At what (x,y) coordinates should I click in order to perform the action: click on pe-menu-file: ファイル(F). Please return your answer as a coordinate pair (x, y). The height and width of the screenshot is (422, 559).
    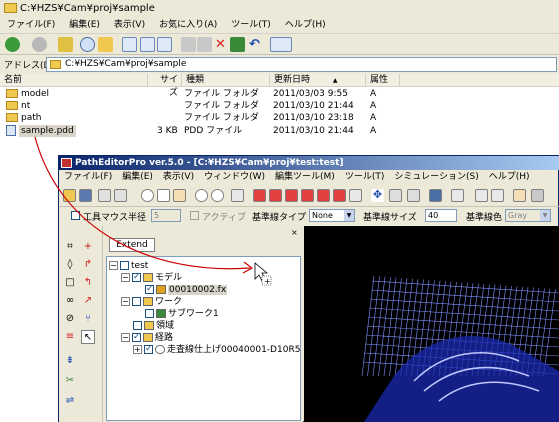
    Looking at the image, I should click on (88, 177).